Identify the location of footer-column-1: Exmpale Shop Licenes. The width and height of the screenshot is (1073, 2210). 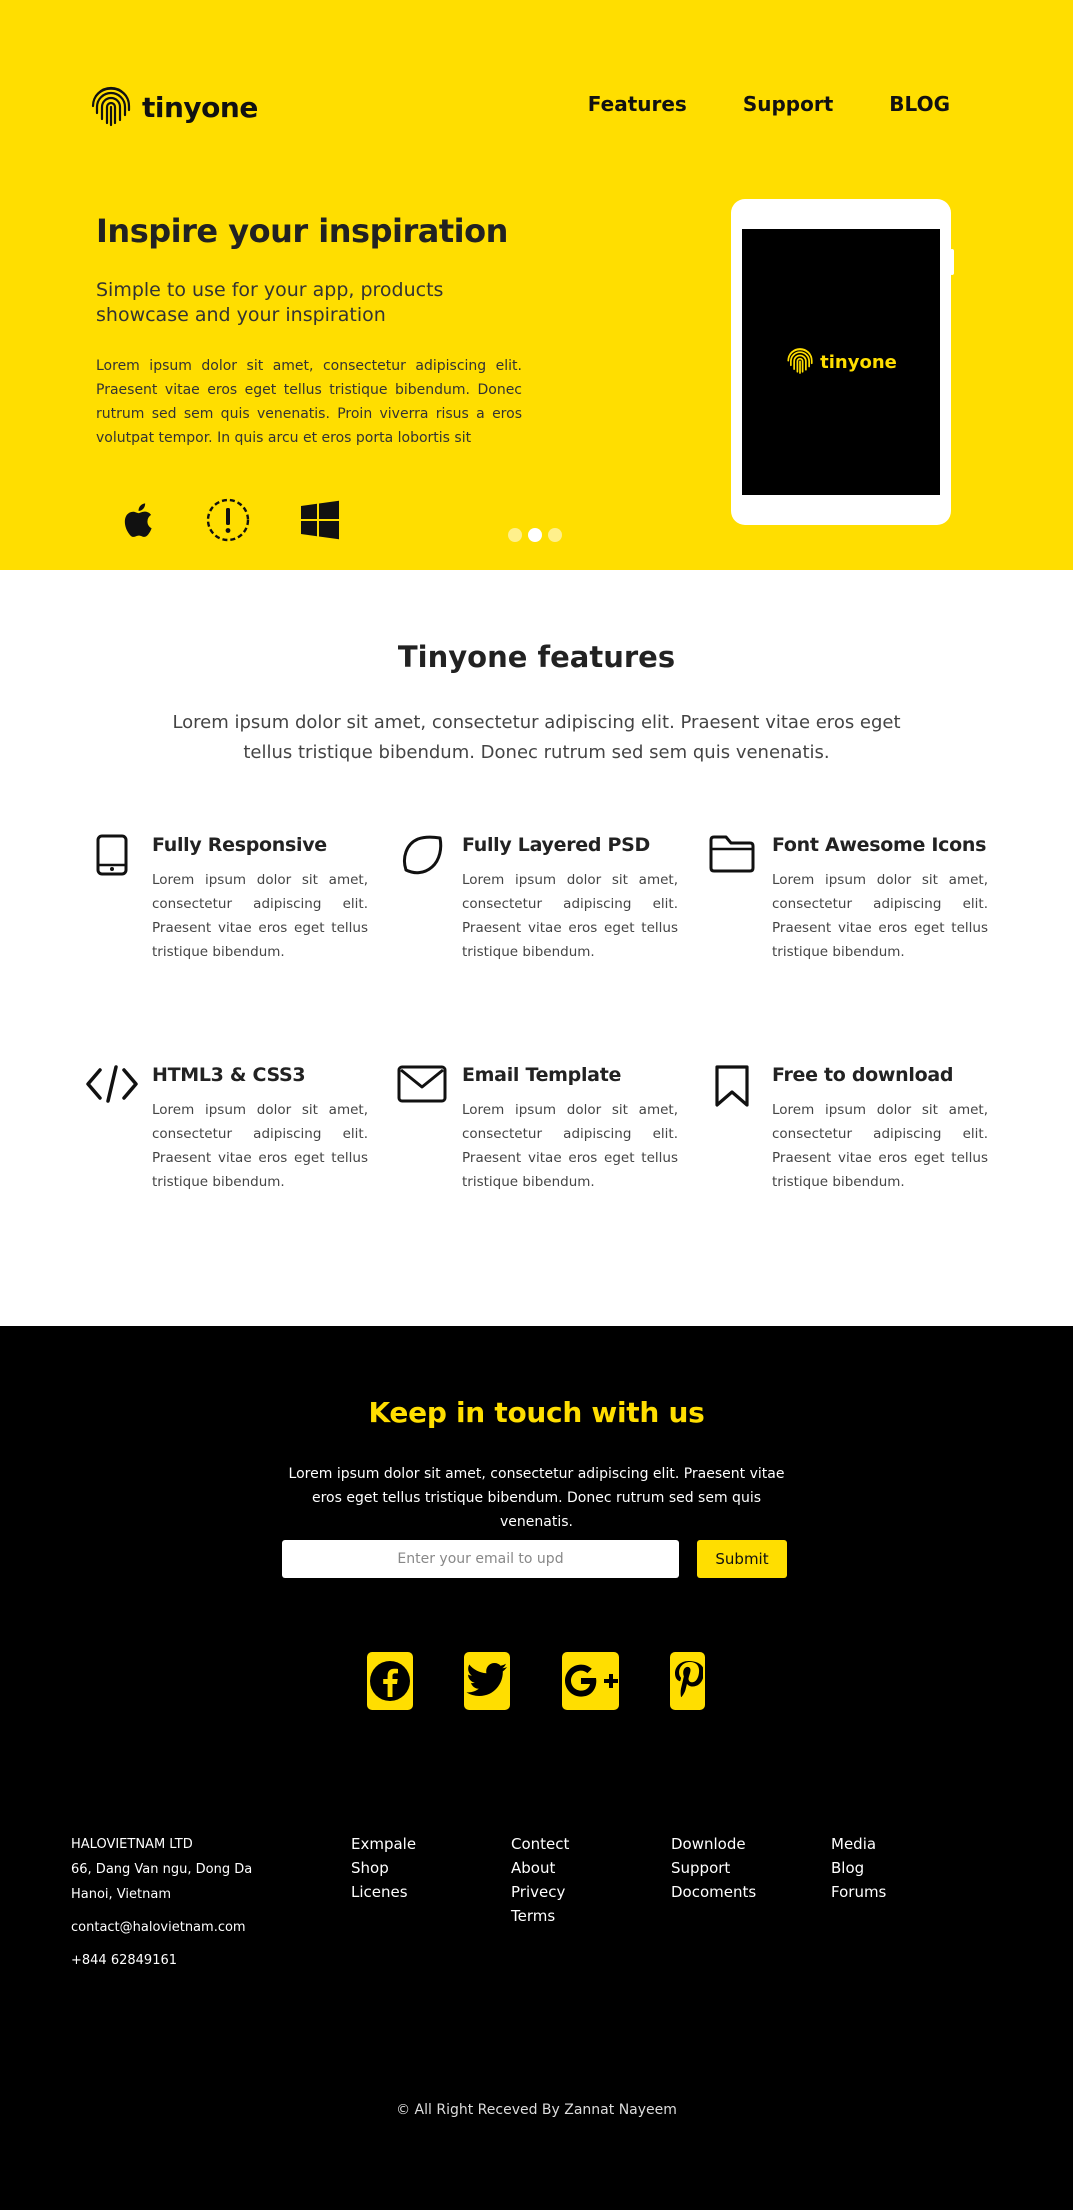
(383, 1868).